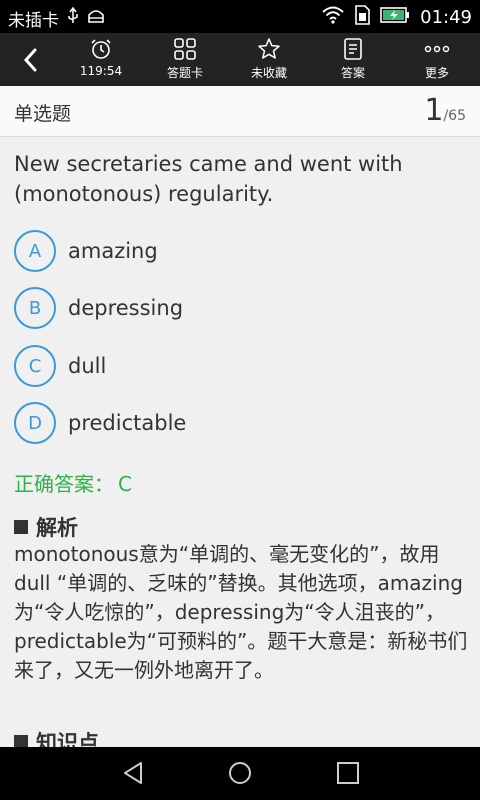  Describe the element at coordinates (269, 48) in the screenshot. I see `star-outline-icon` at that location.